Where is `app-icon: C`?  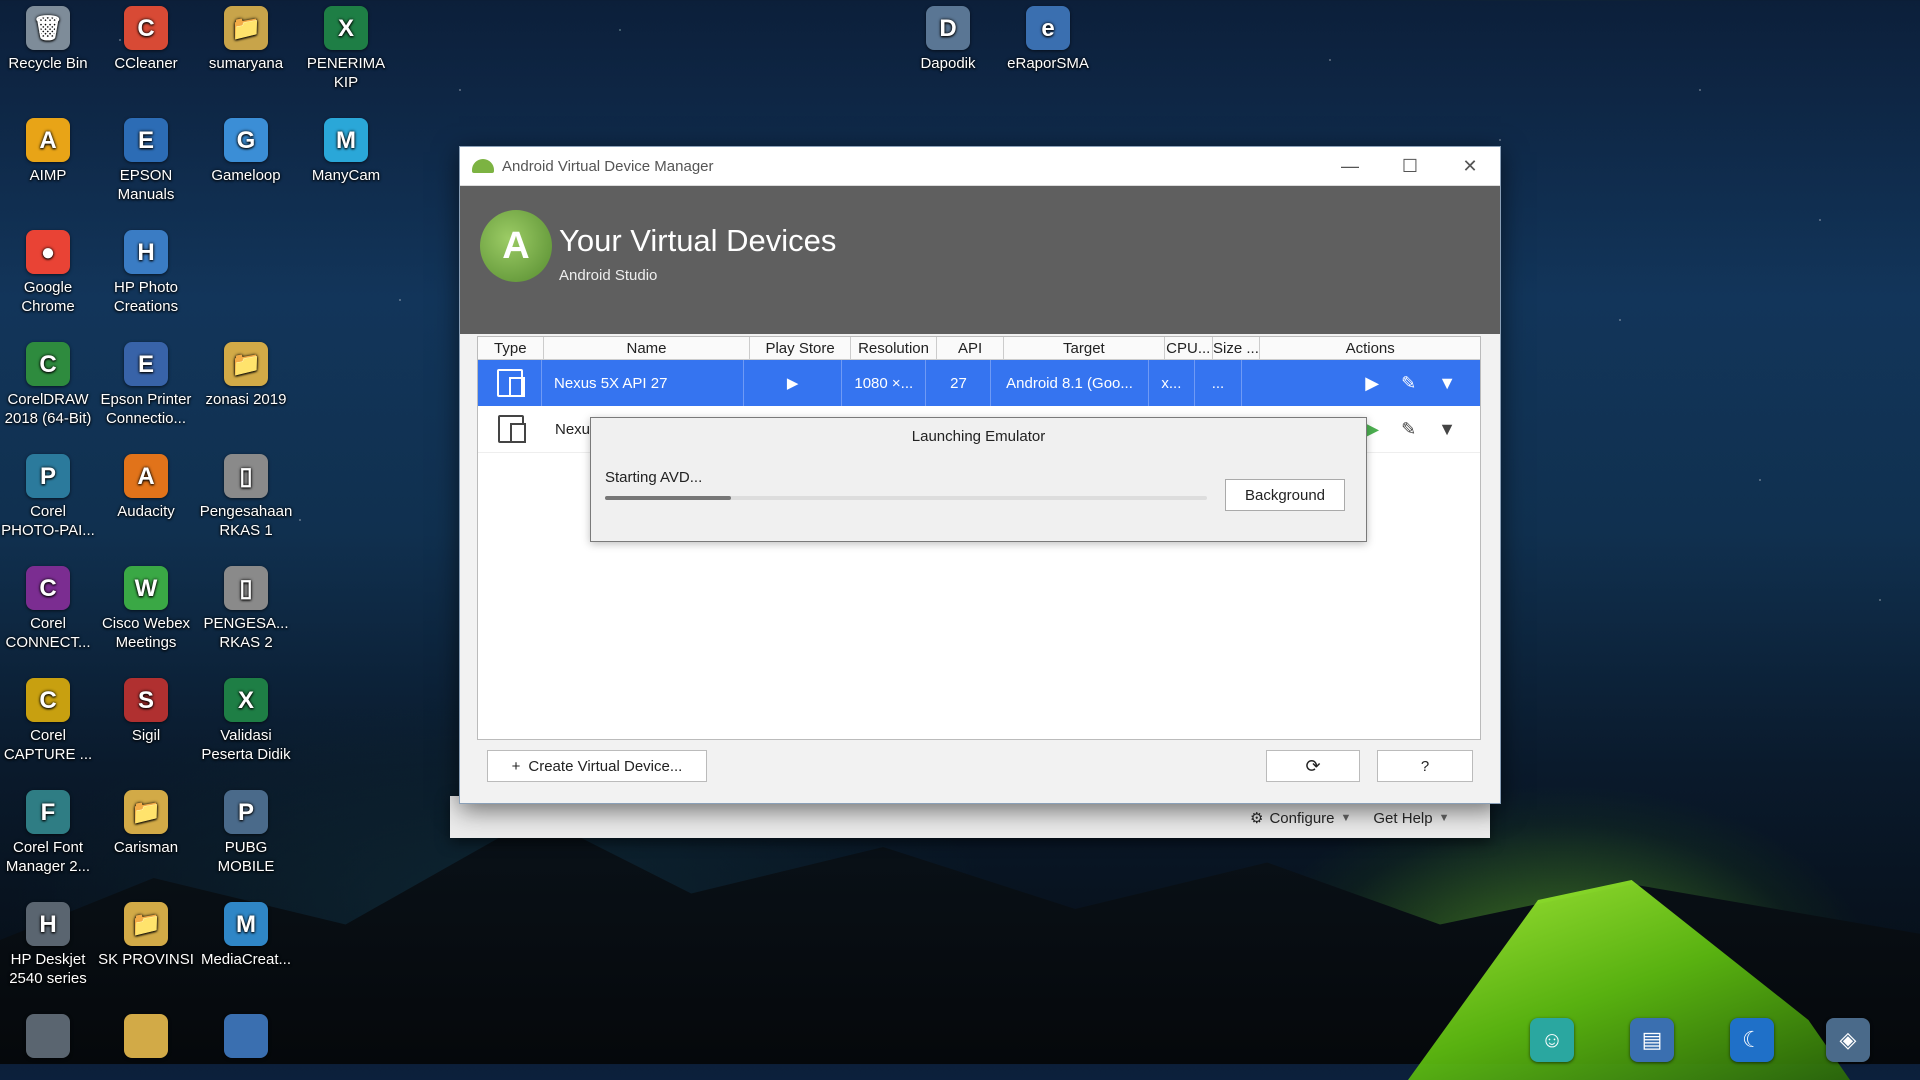 app-icon: C is located at coordinates (48, 364).